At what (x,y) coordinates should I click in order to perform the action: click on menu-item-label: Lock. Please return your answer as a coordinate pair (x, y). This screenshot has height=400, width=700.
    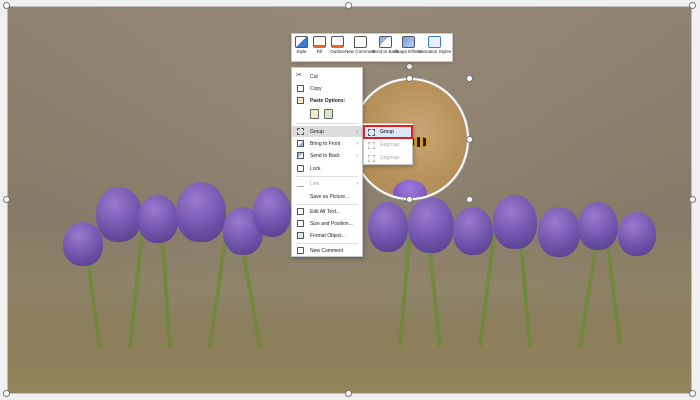
    Looking at the image, I should click on (315, 168).